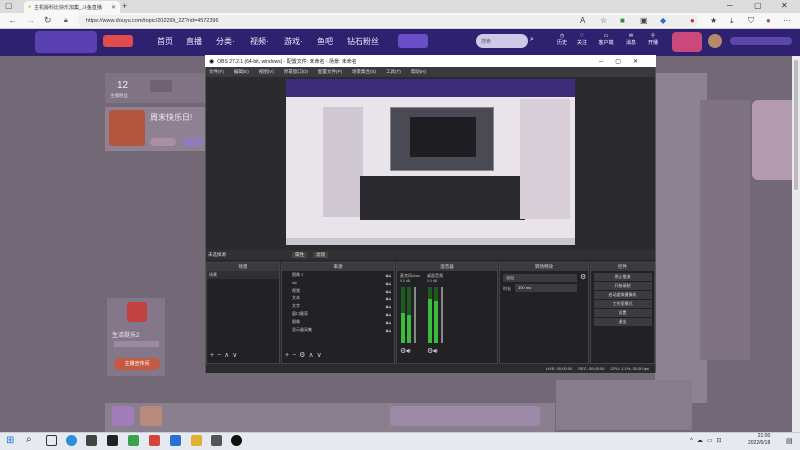 The height and width of the screenshot is (450, 800). What do you see at coordinates (118, 41) in the screenshot?
I see `douyu-logo-icon` at bounding box center [118, 41].